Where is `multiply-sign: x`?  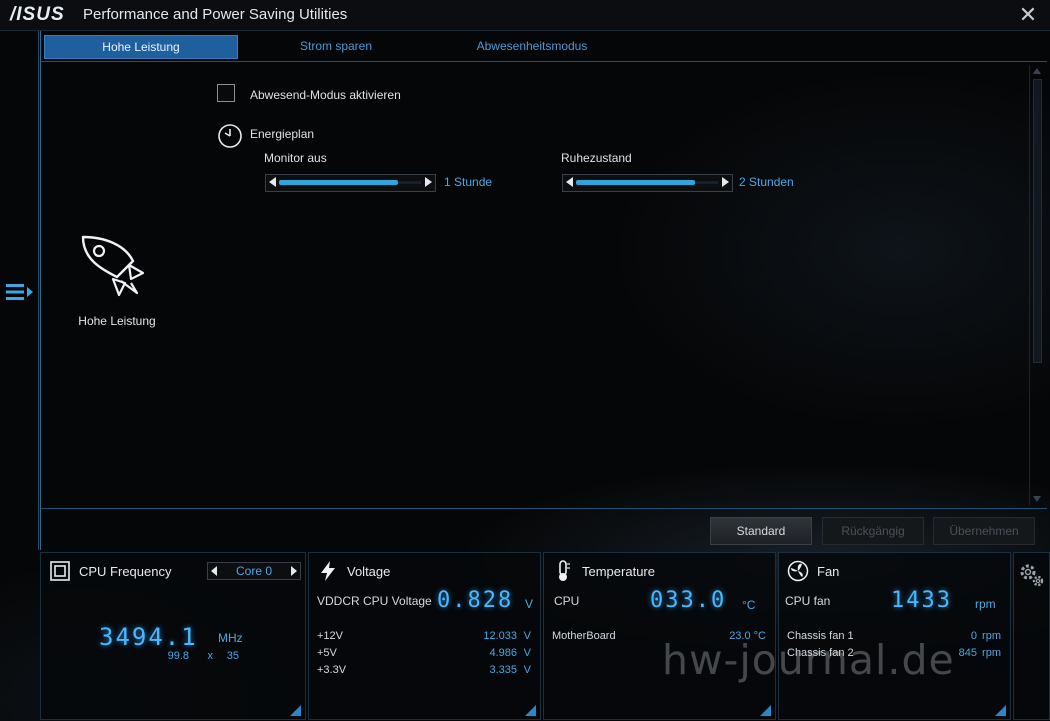
multiply-sign: x is located at coordinates (210, 656).